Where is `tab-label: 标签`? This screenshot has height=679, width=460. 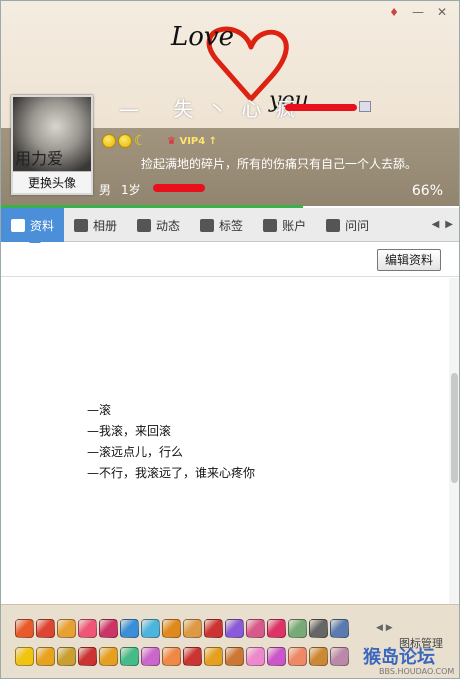 tab-label: 标签 is located at coordinates (231, 225).